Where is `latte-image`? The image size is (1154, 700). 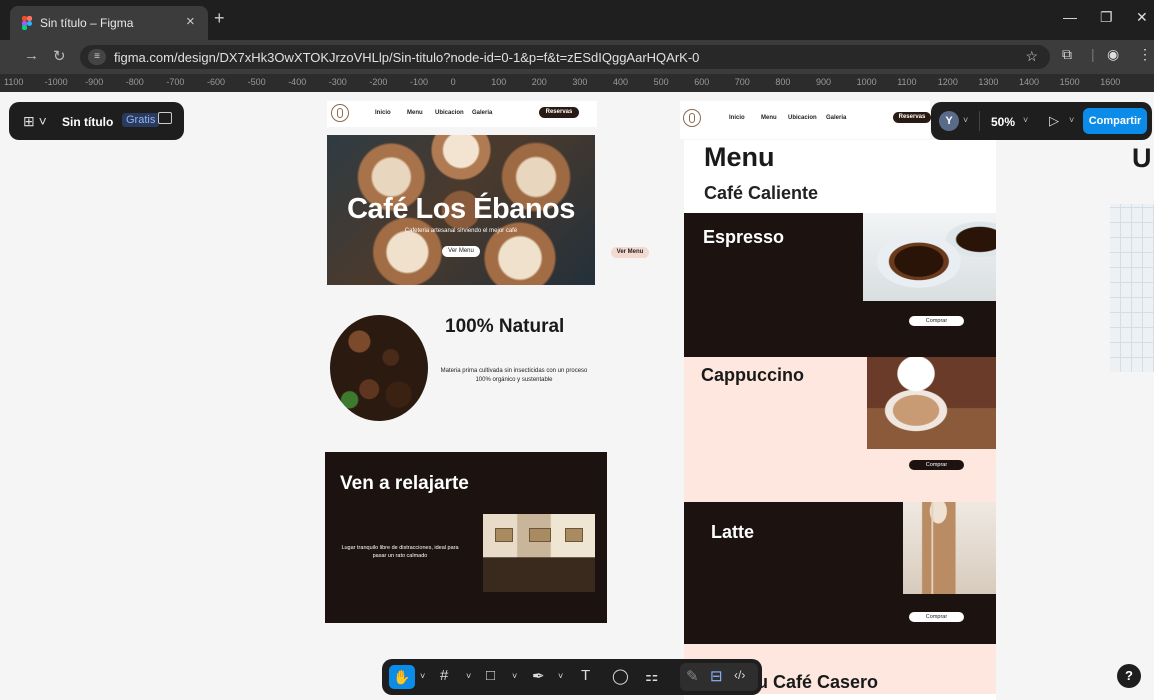 latte-image is located at coordinates (949, 548).